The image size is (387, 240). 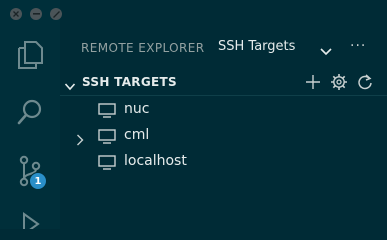 What do you see at coordinates (223, 162) in the screenshot?
I see `target-row-localhost: localhost` at bounding box center [223, 162].